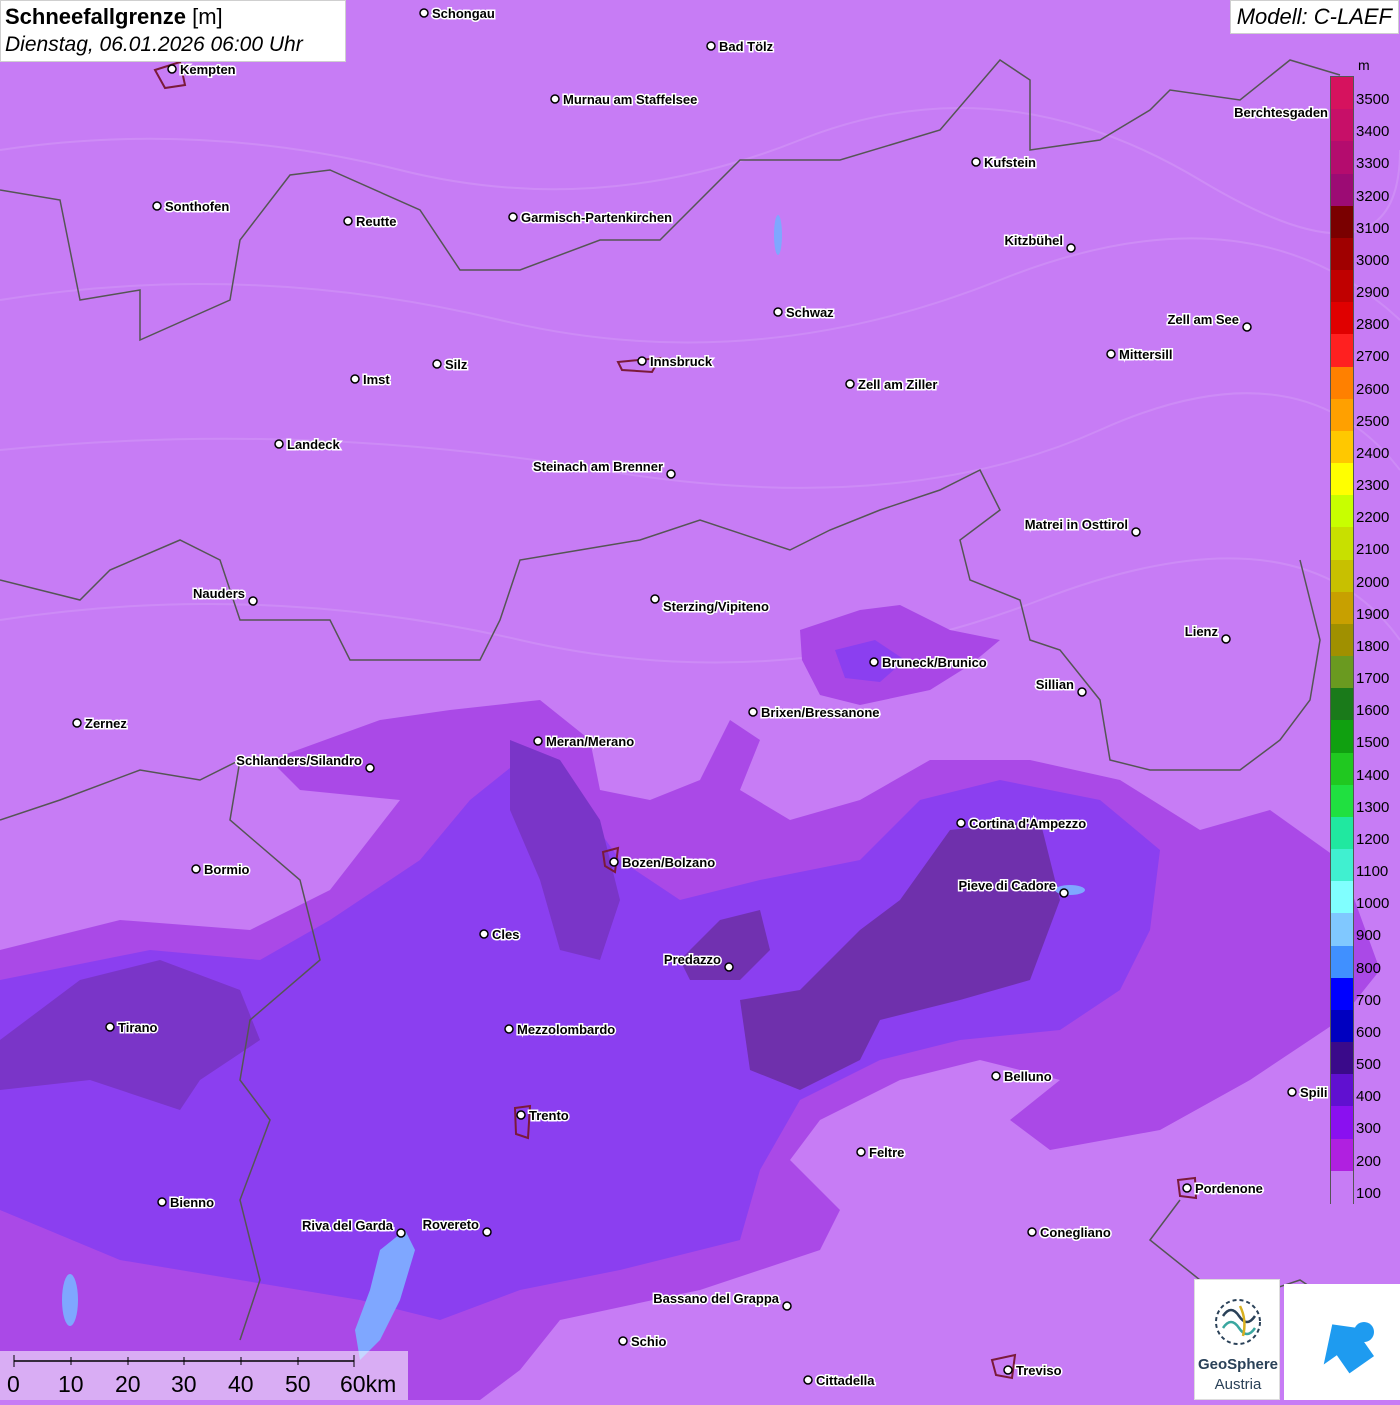 This screenshot has height=1405, width=1400. I want to click on city-label: Lienz, so click(1202, 631).